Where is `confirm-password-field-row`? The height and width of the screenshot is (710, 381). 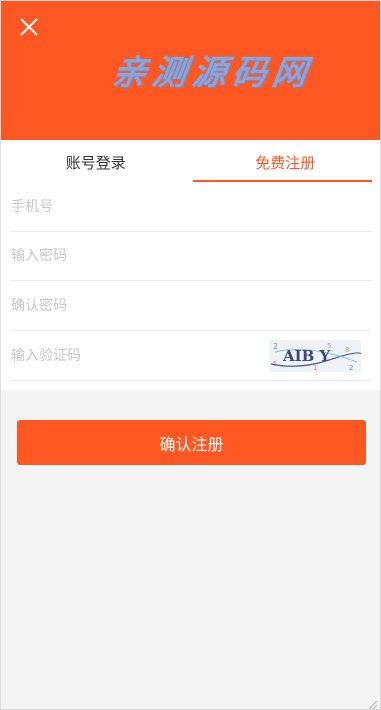 confirm-password-field-row is located at coordinates (191, 306).